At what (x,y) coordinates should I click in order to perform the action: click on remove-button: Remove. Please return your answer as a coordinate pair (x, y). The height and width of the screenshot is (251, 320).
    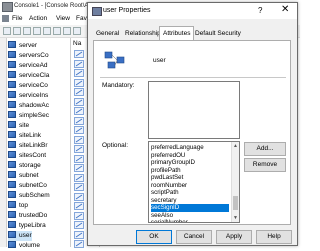
    Looking at the image, I should click on (265, 165).